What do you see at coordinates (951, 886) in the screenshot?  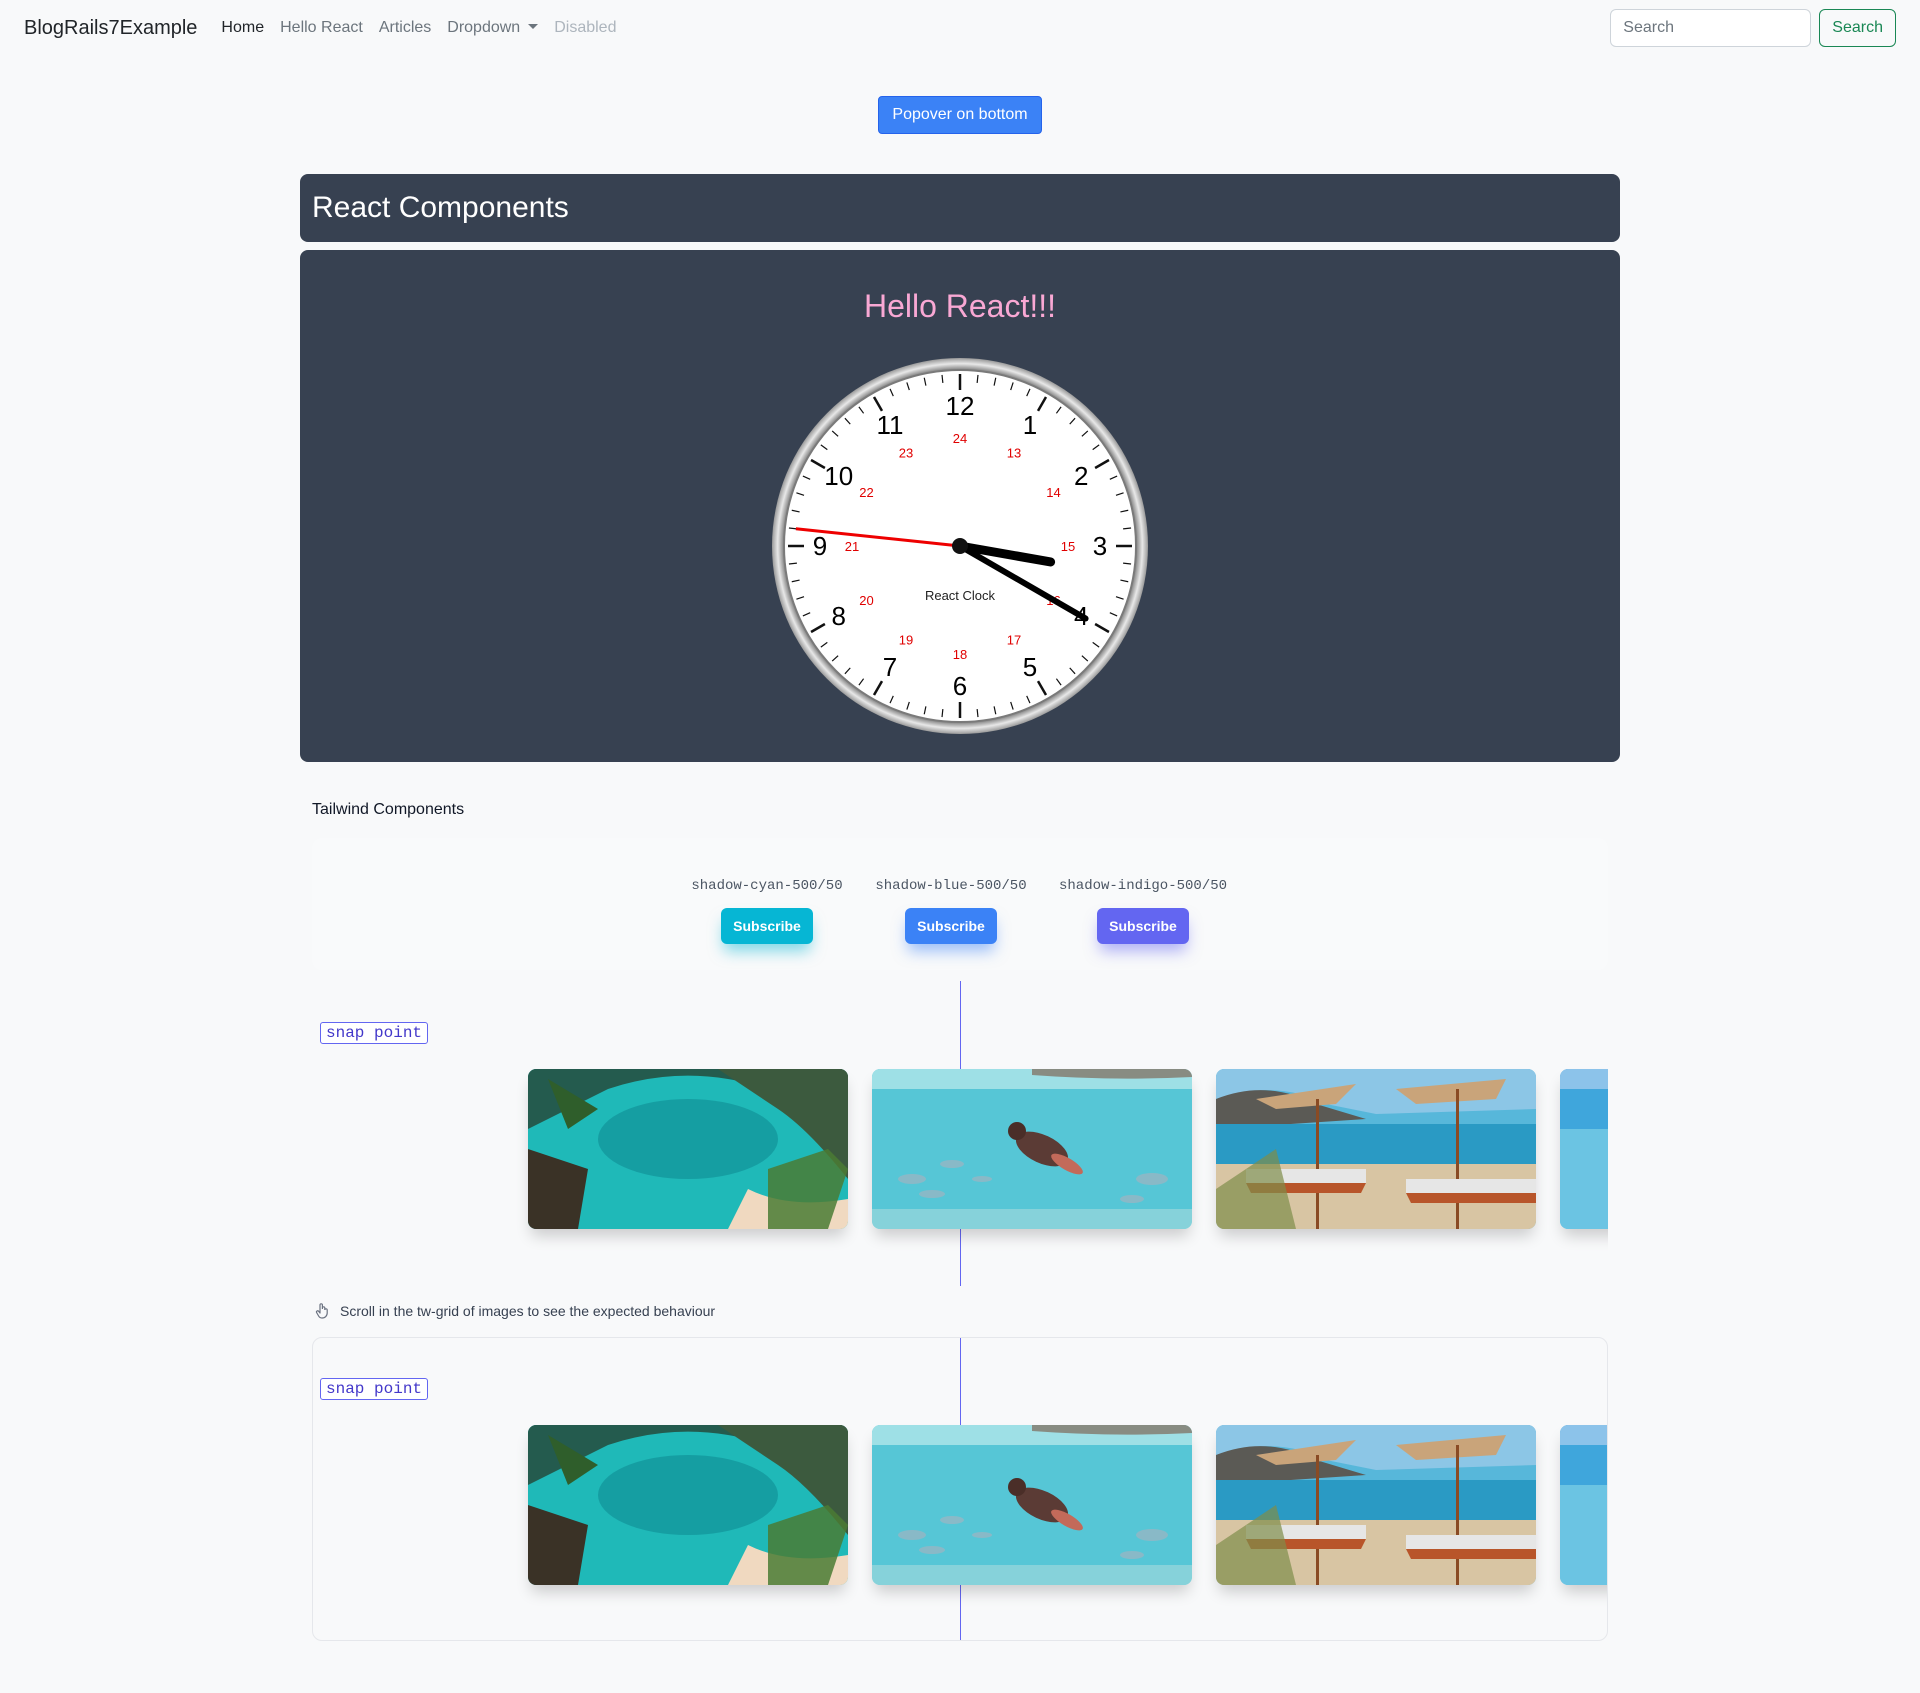 I see `shadow-label: shadow-blue-500/50` at bounding box center [951, 886].